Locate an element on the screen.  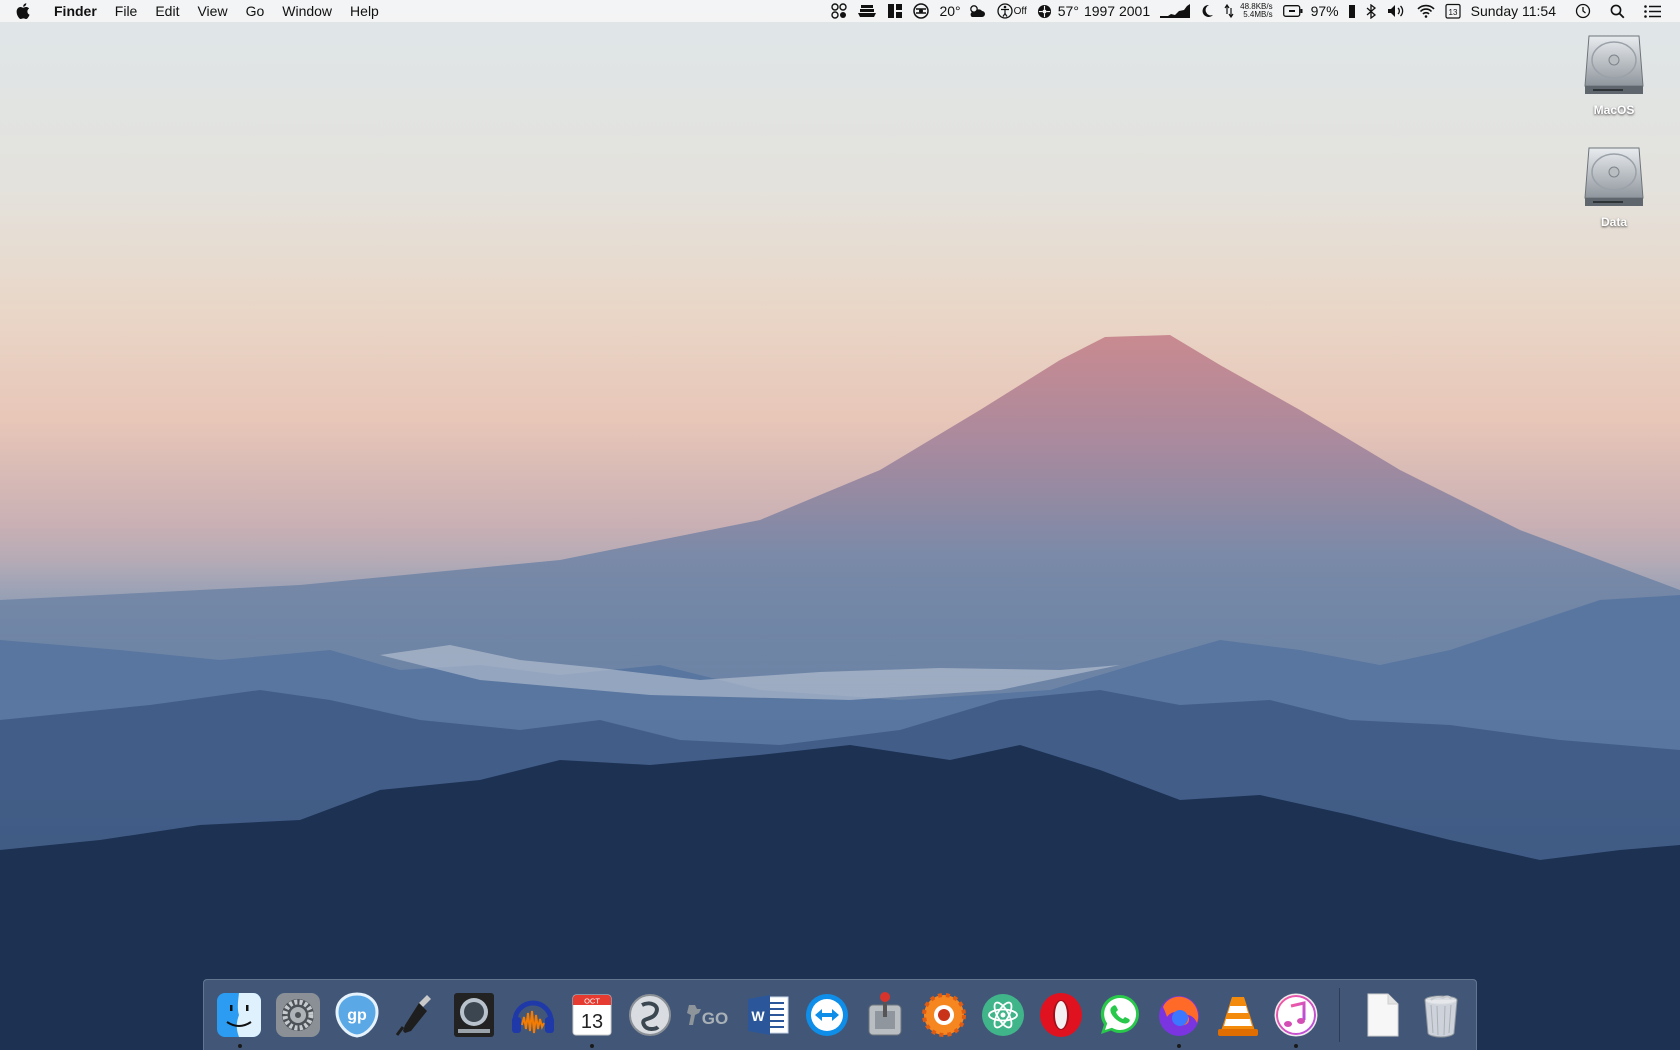
volume-icon is located at coordinates (1397, 11).